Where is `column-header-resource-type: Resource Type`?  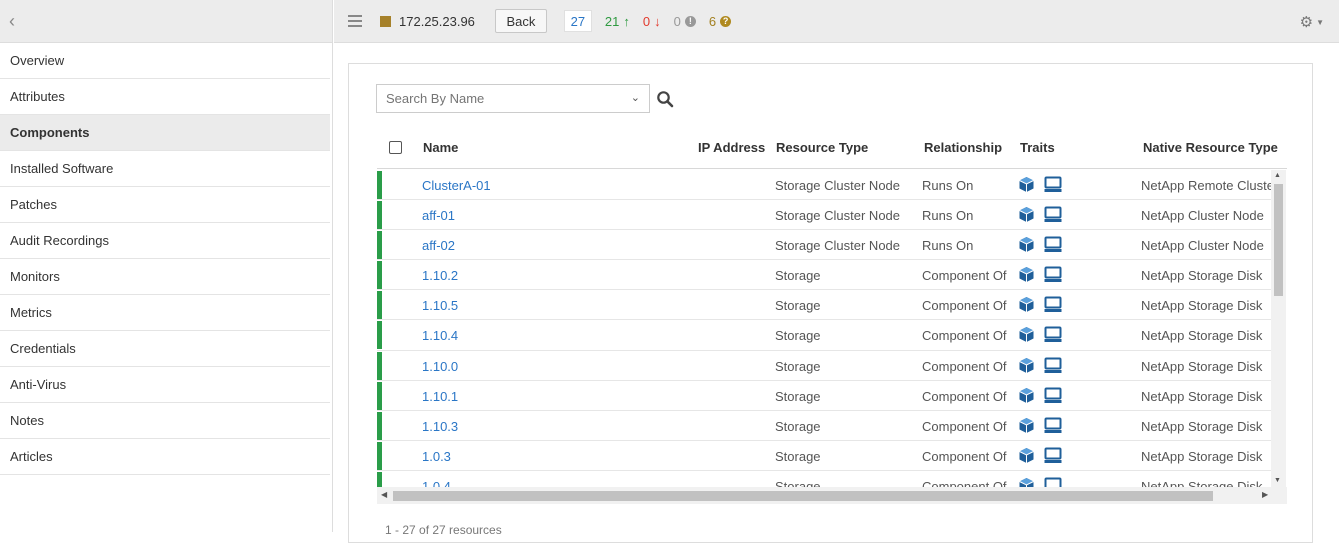 column-header-resource-type: Resource Type is located at coordinates (822, 147).